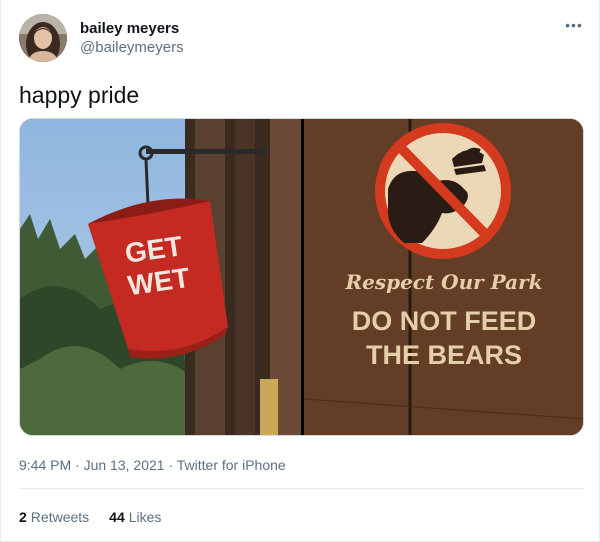 This screenshot has height=542, width=600. What do you see at coordinates (443, 282) in the screenshot?
I see `sign-text-line1: Respect Our Park` at bounding box center [443, 282].